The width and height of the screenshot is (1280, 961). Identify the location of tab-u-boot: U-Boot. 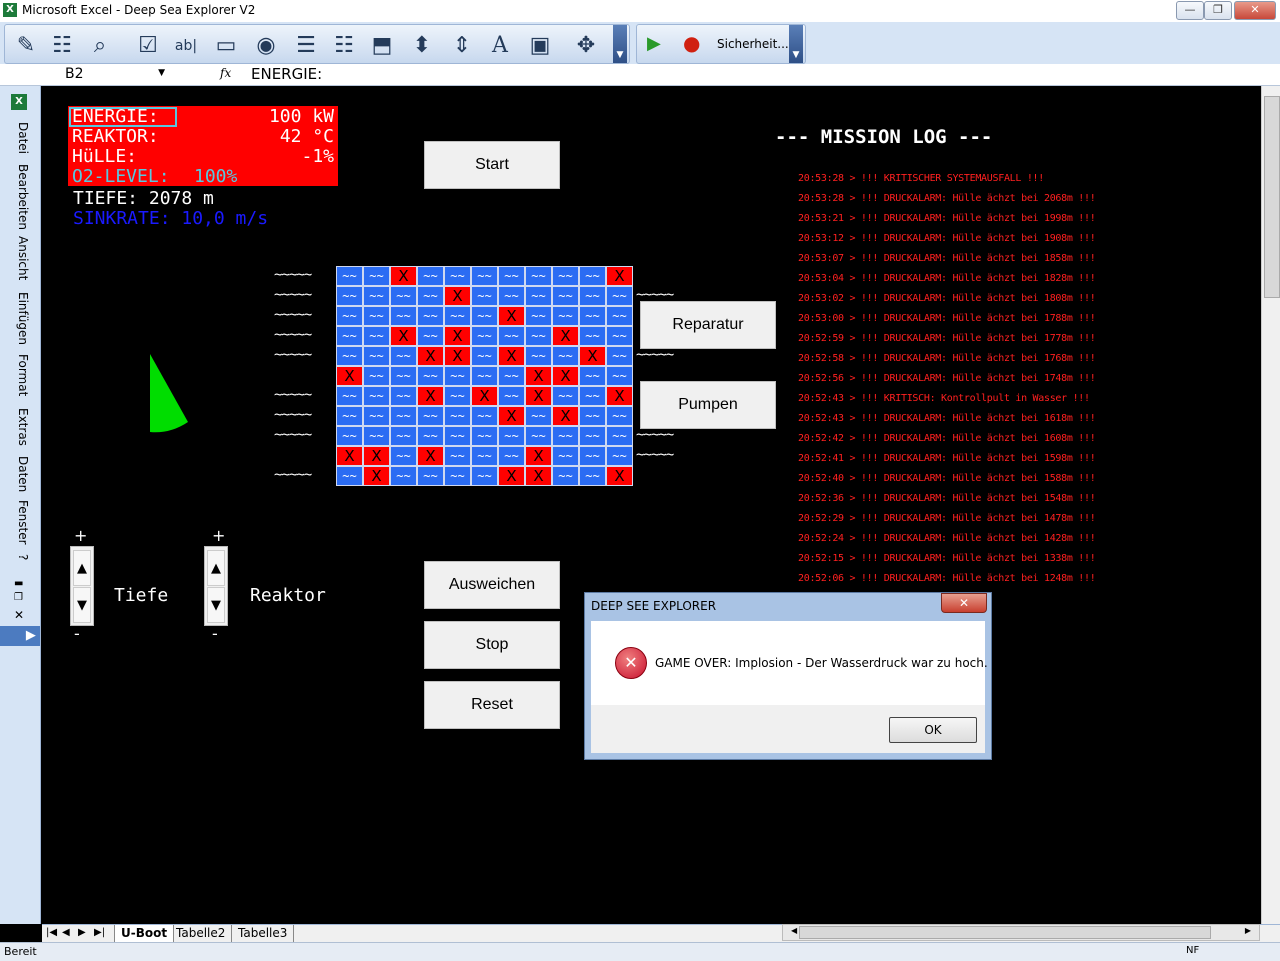
(144, 933).